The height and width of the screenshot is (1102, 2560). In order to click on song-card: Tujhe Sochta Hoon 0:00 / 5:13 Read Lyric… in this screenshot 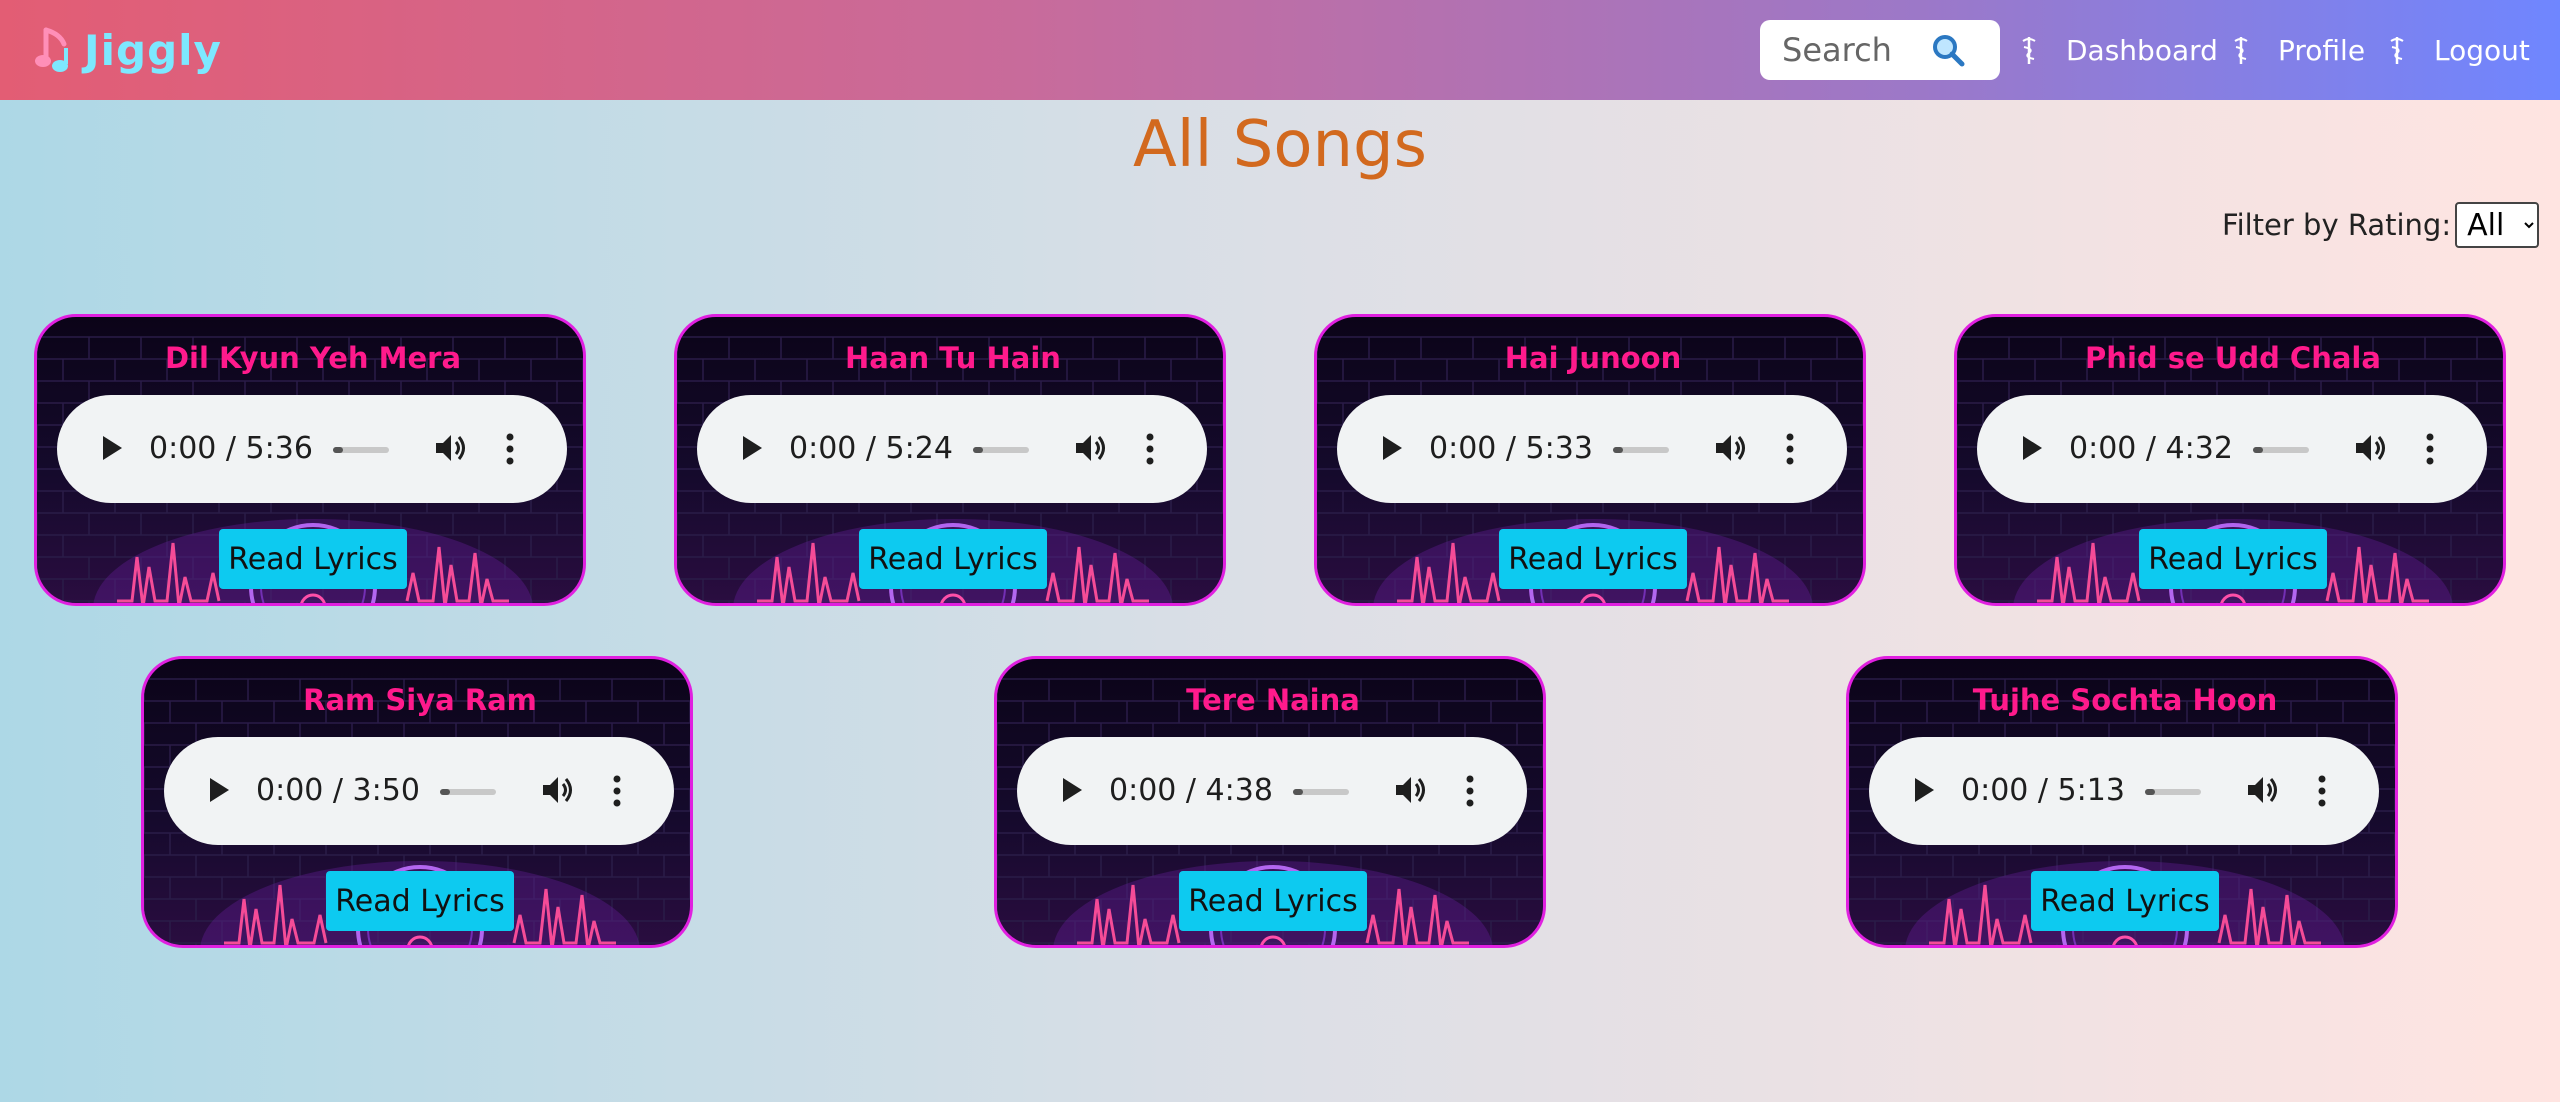, I will do `click(2122, 802)`.